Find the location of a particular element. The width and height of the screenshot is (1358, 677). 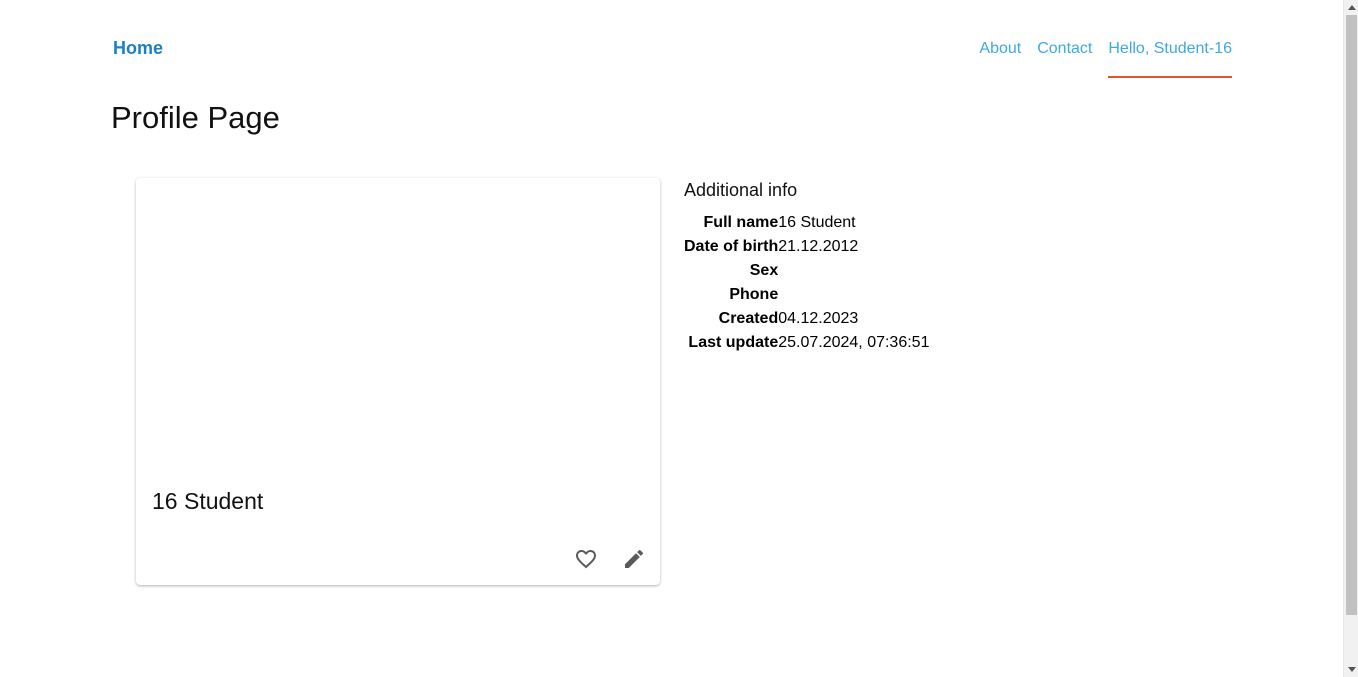

info-value: 16 Student is located at coordinates (817, 222).